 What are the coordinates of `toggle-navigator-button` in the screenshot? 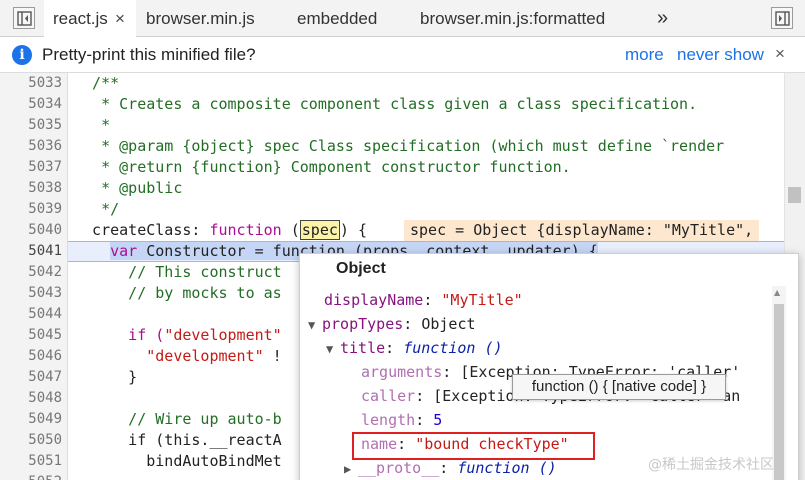 It's located at (24, 18).